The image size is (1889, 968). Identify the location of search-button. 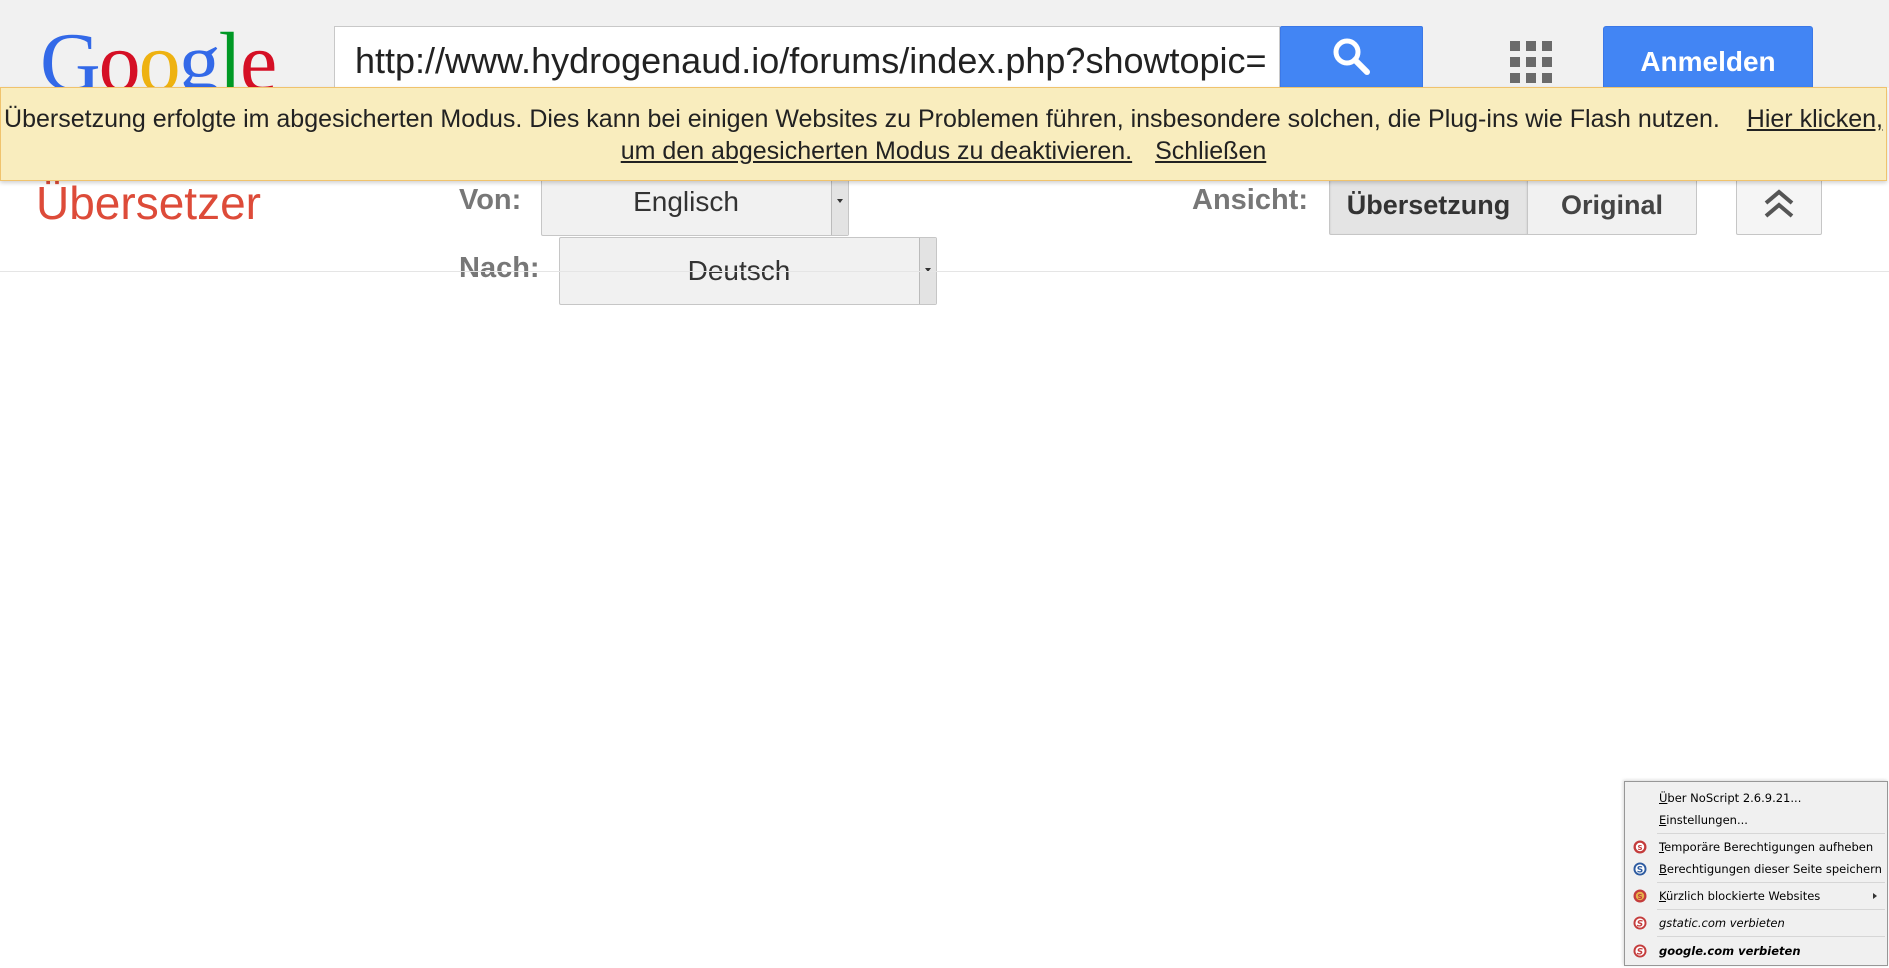
(1351, 61).